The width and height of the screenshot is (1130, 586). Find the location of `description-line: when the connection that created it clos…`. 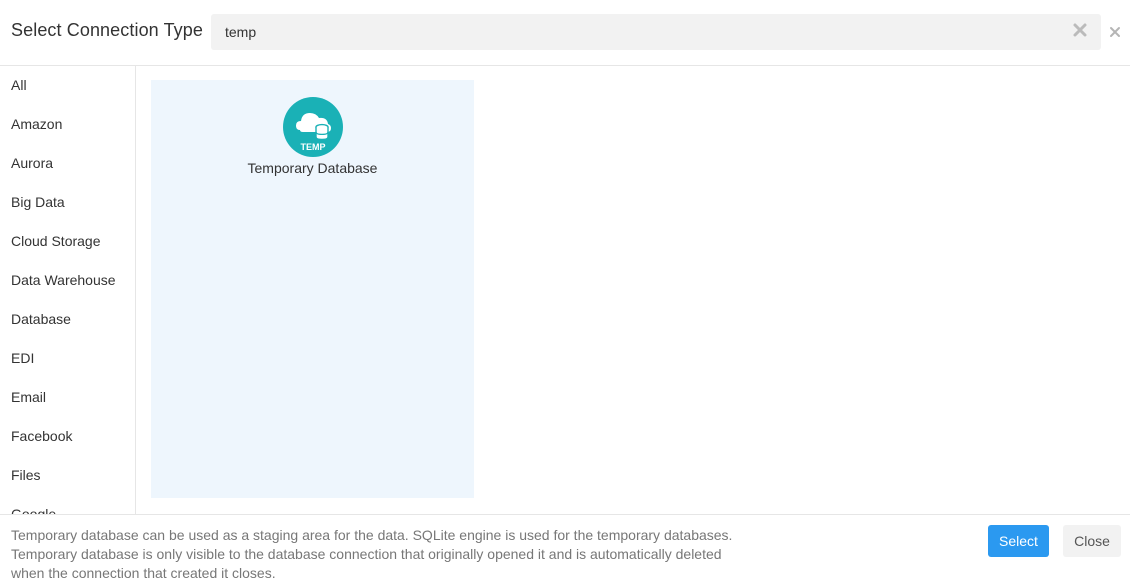

description-line: when the connection that created it clos… is located at coordinates (143, 573).